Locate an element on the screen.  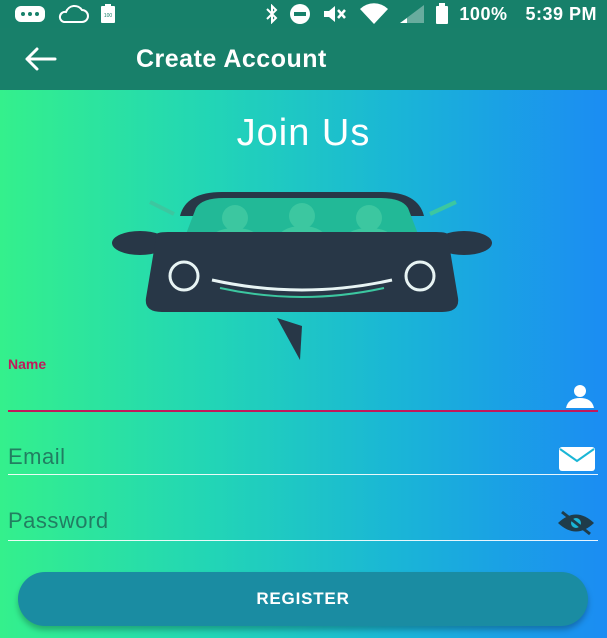
arrow-left-icon is located at coordinates (41, 59).